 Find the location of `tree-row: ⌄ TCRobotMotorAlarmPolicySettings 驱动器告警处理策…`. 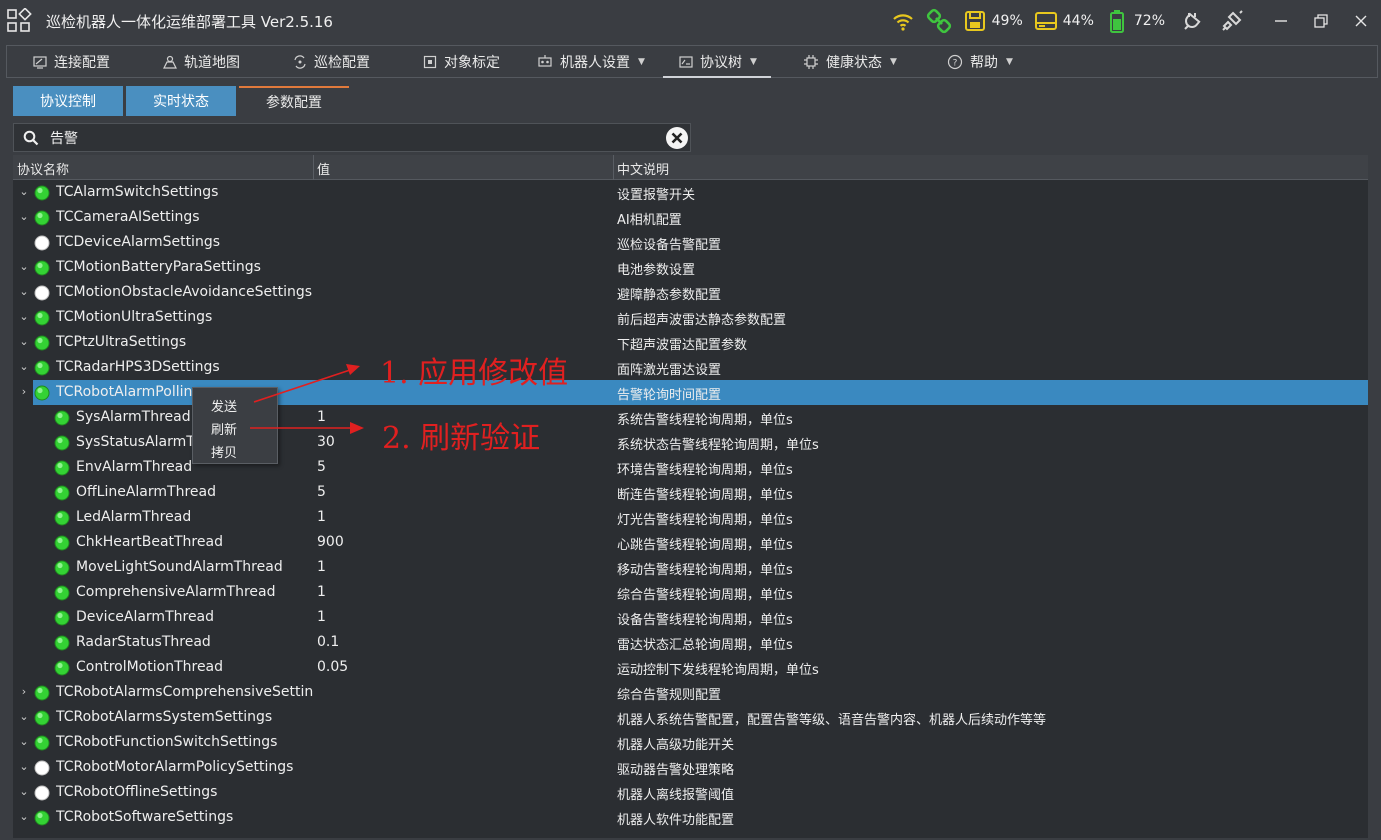

tree-row: ⌄ TCRobotMotorAlarmPolicySettings 驱动器告警处理策… is located at coordinates (690, 767).